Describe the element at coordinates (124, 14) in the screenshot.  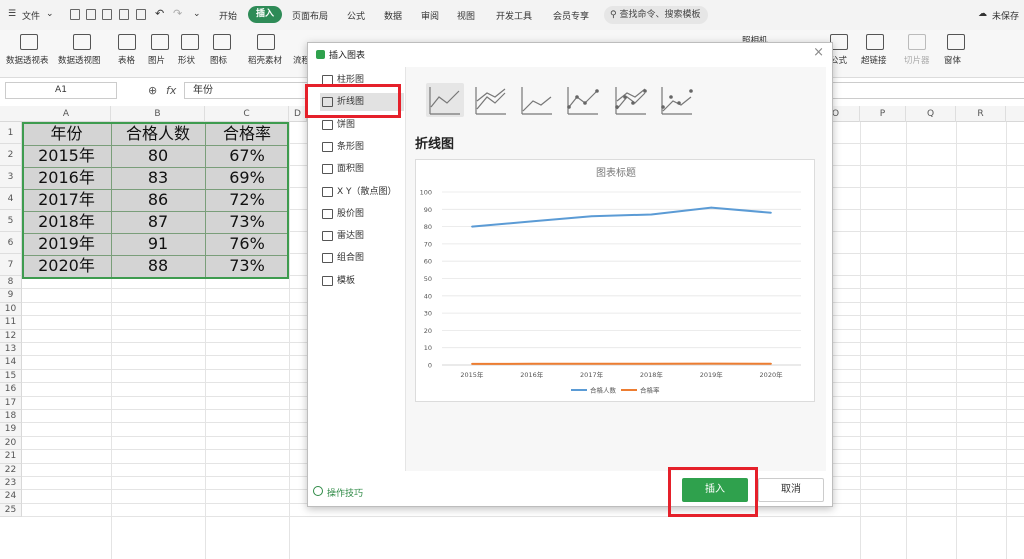
I see `print-icon` at that location.